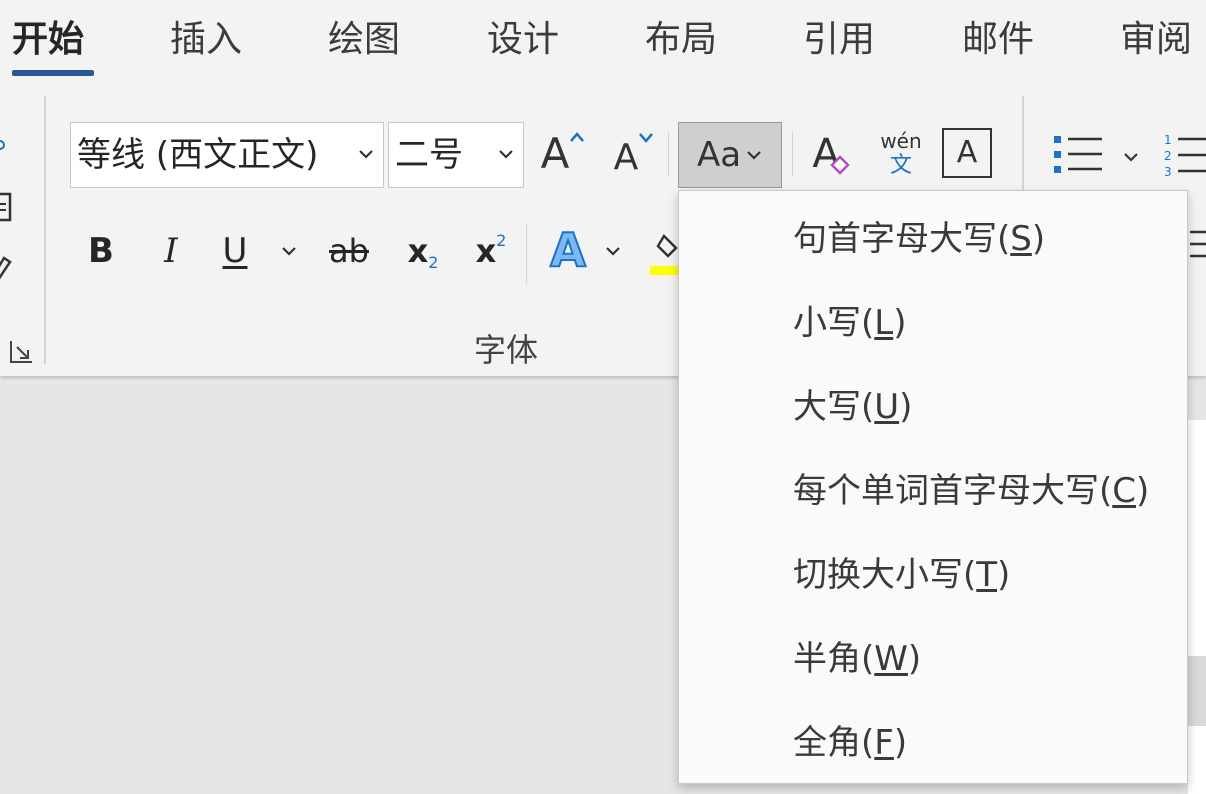 This screenshot has height=794, width=1206. I want to click on underline-dropdown, so click(289, 251).